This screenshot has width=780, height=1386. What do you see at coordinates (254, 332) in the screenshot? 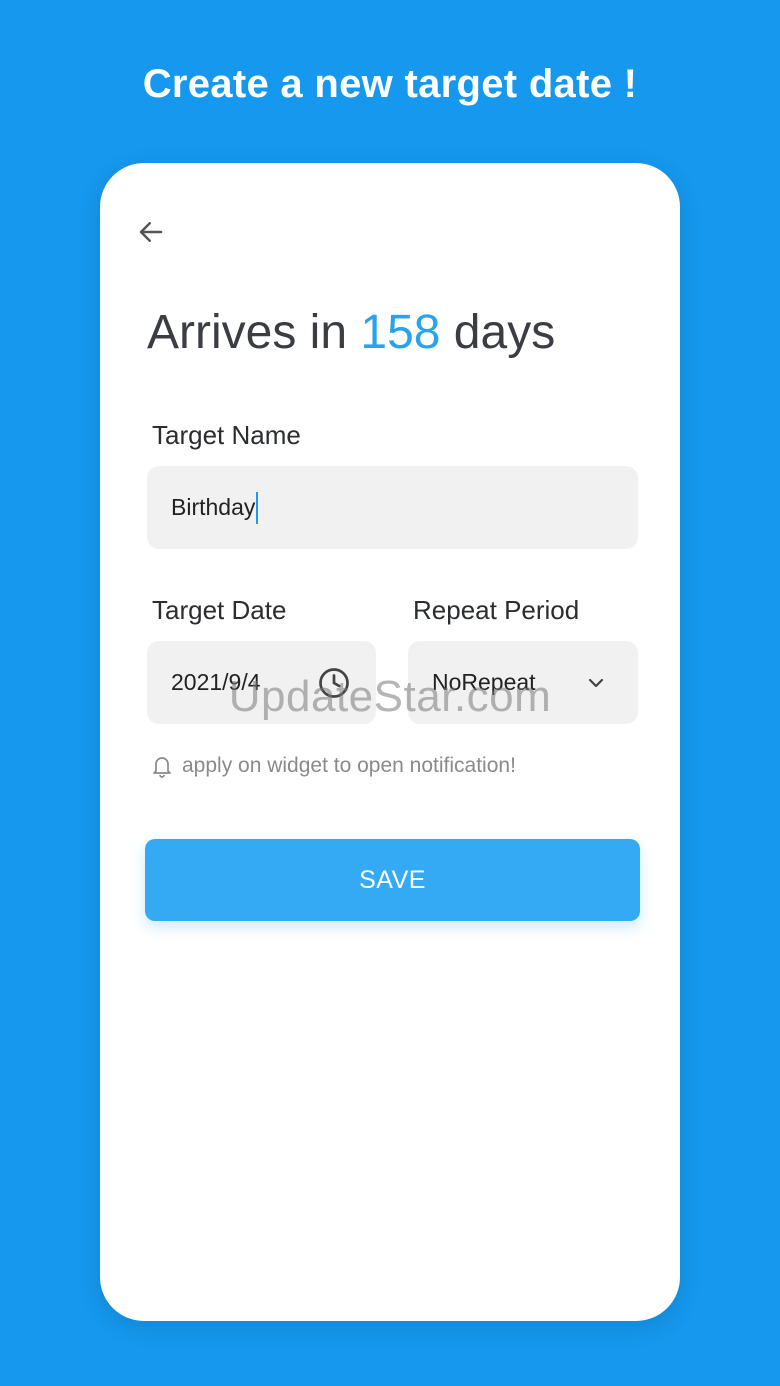
I see `heading-prefix: Arrives in` at bounding box center [254, 332].